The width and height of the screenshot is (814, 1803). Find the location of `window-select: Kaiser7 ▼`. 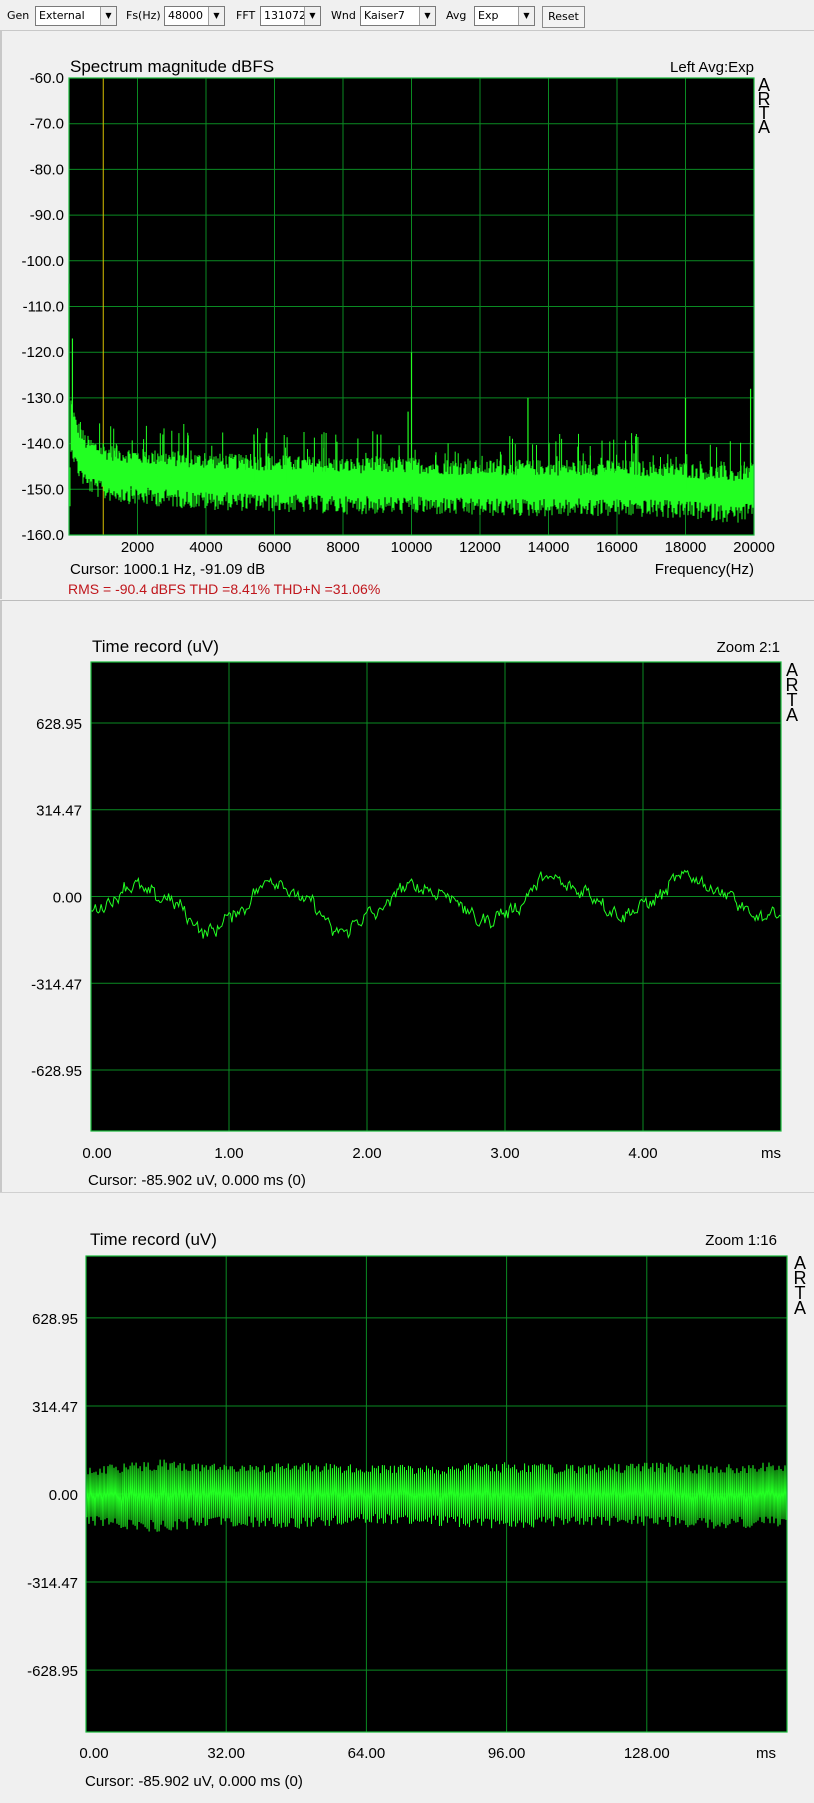

window-select: Kaiser7 ▼ is located at coordinates (398, 16).